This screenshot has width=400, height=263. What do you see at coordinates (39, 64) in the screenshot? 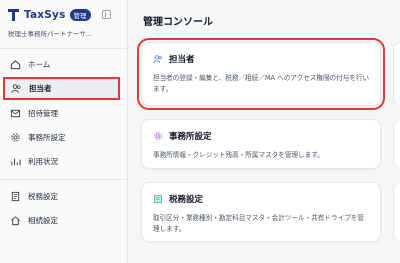
I see `sidebar-item-label: ホーム` at bounding box center [39, 64].